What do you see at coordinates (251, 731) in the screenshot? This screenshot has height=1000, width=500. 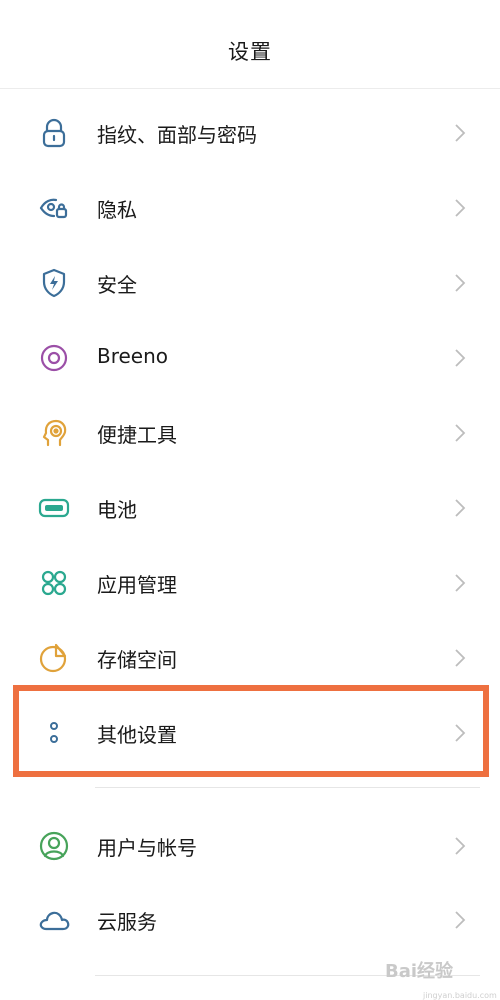 I see `highlight-box` at bounding box center [251, 731].